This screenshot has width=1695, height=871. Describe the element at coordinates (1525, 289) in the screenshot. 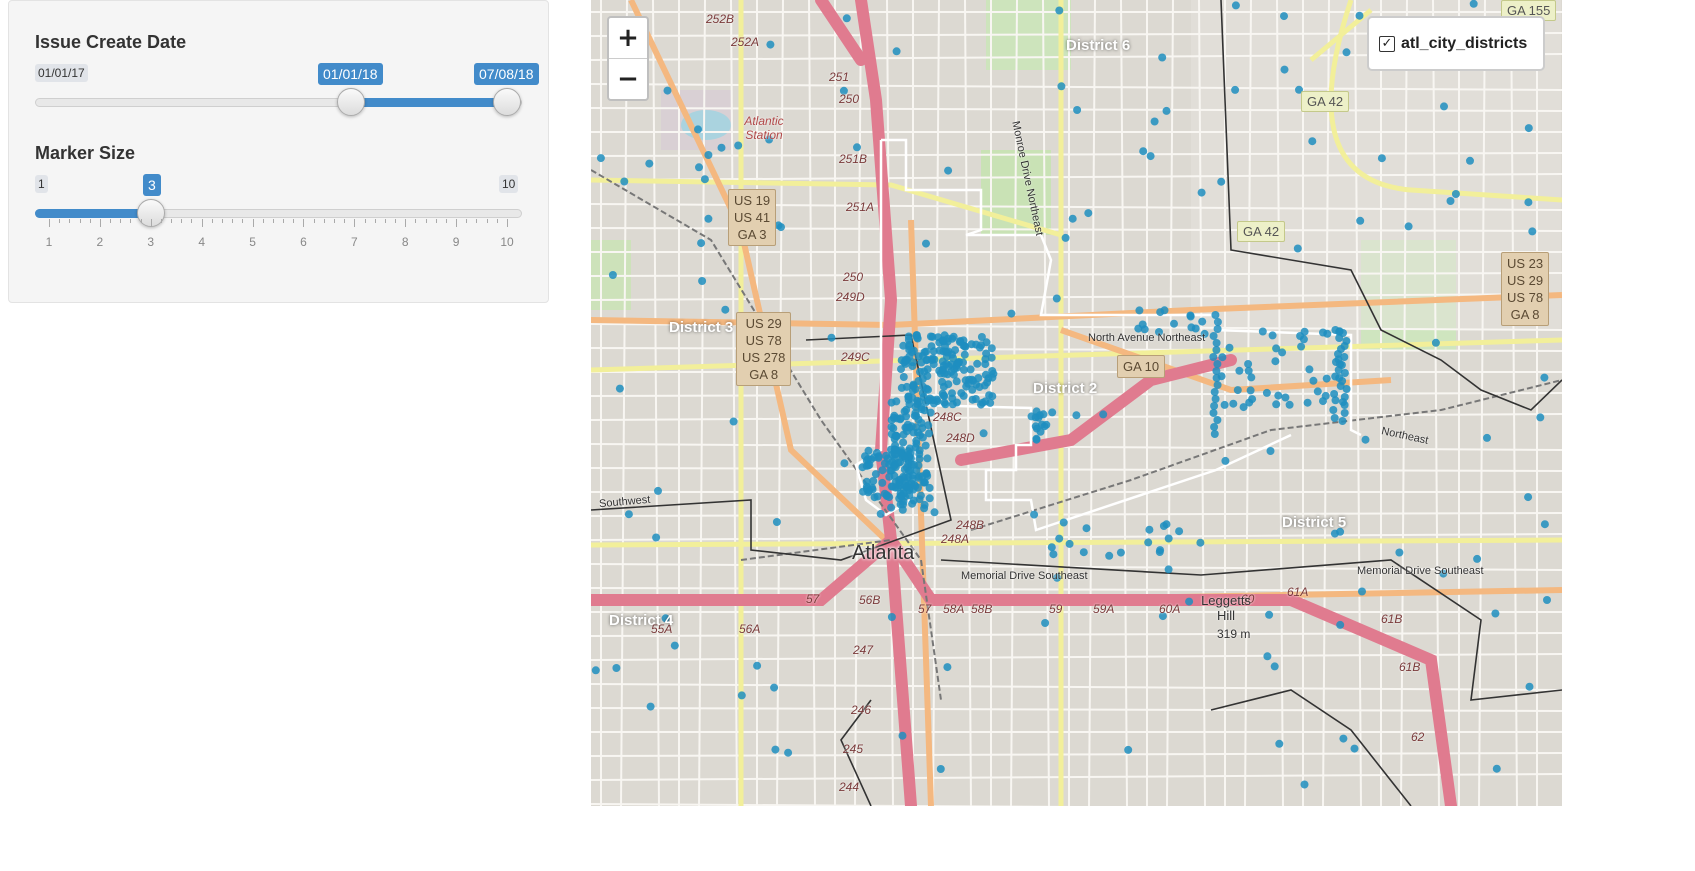

I see `shield-us23: US 23 US 29 US 78 GA 8` at that location.